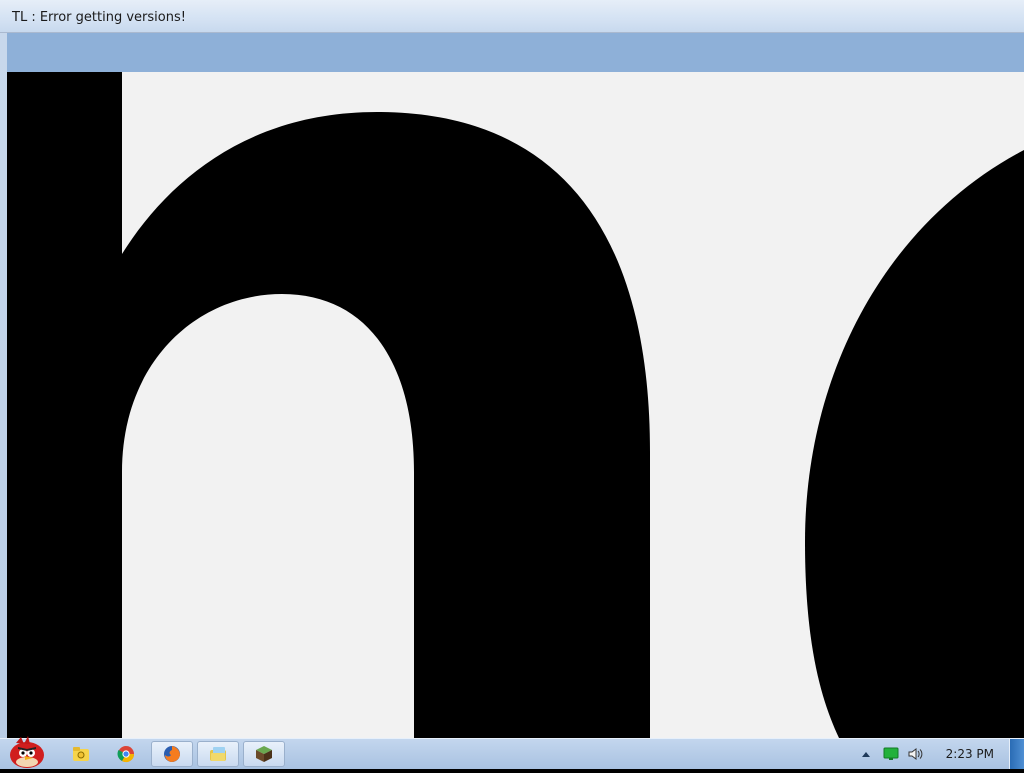 The width and height of the screenshot is (1024, 773). Describe the element at coordinates (915, 754) in the screenshot. I see `volume-icon` at that location.